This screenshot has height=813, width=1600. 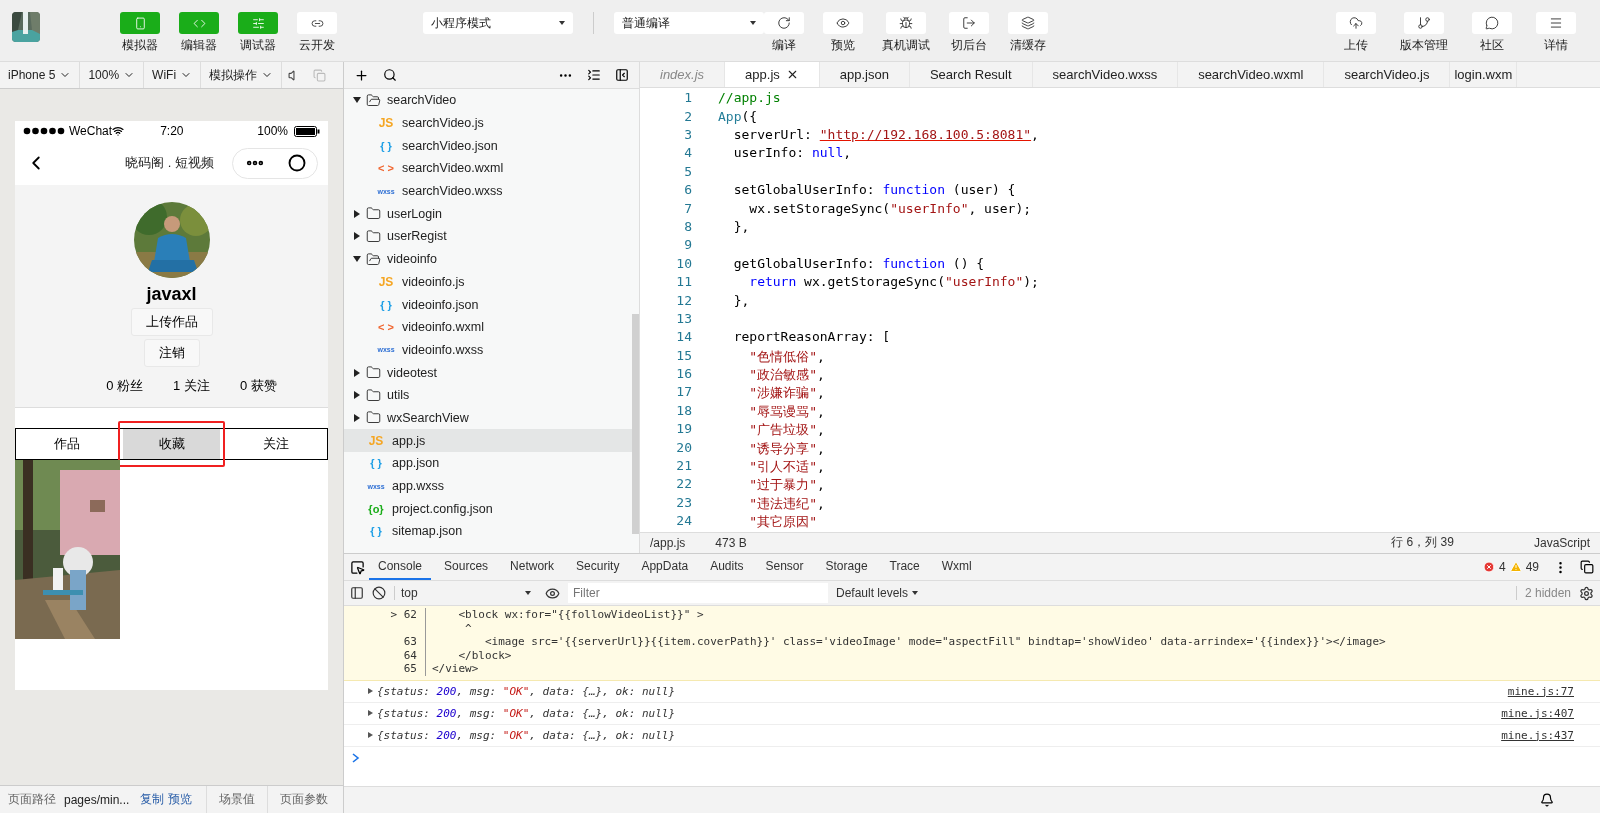 I want to click on source-link: mine.js:437, so click(x=1537, y=735).